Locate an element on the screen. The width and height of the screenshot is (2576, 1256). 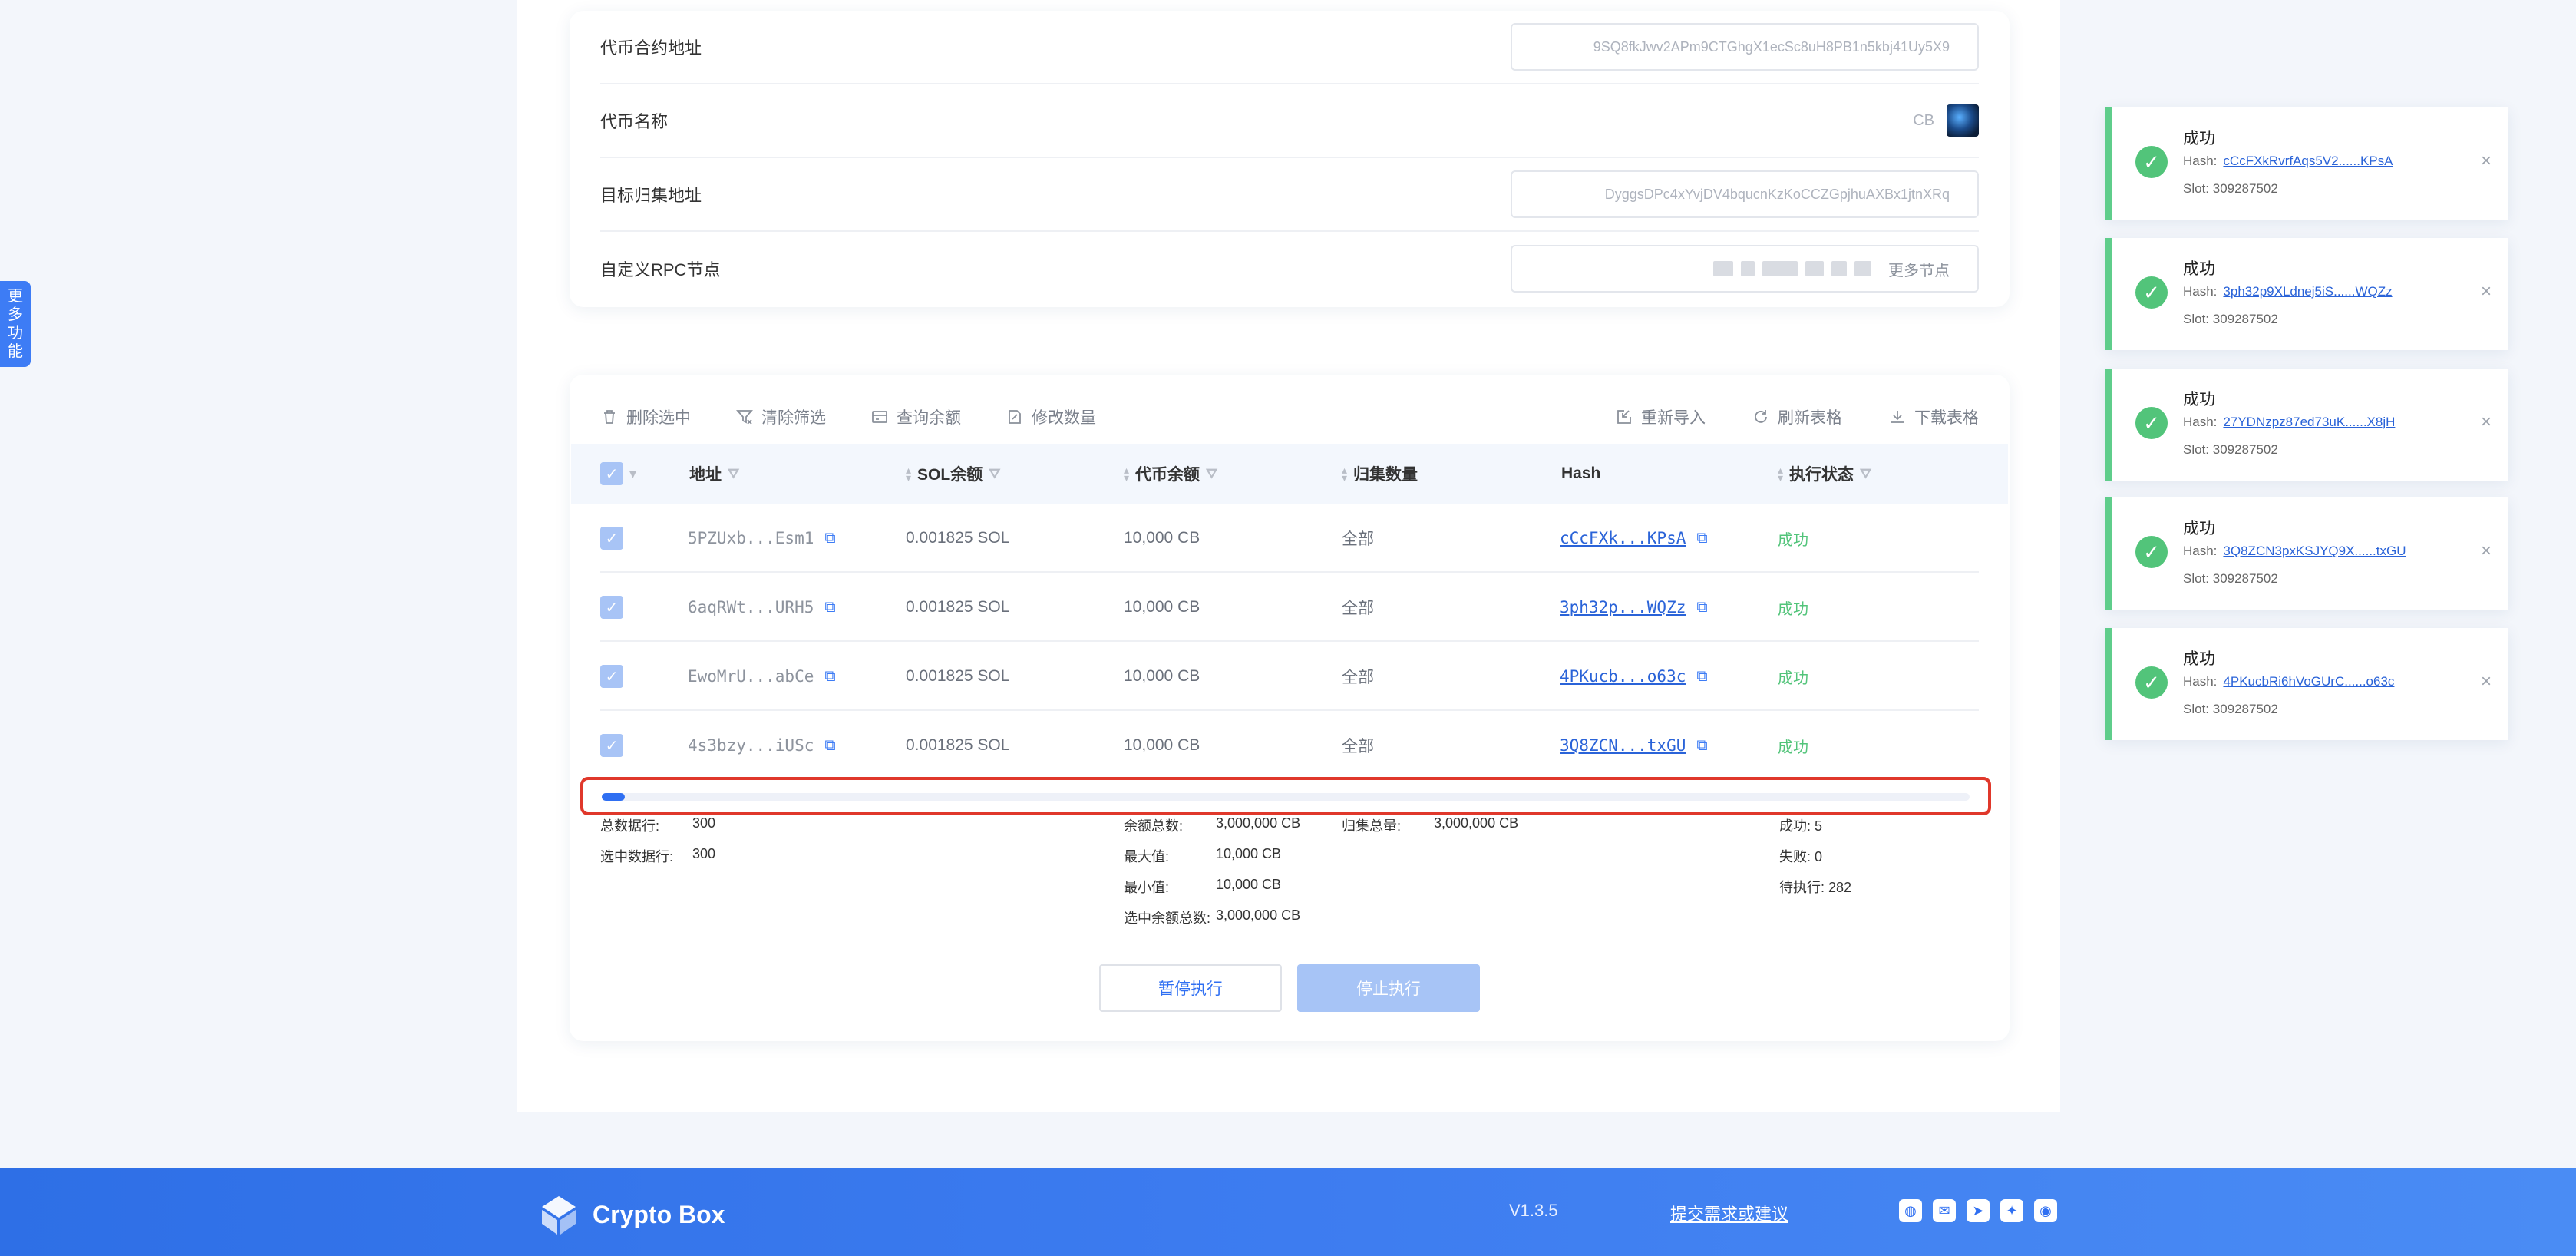
feedback-link: 提交需求或建议 is located at coordinates (1729, 1213).